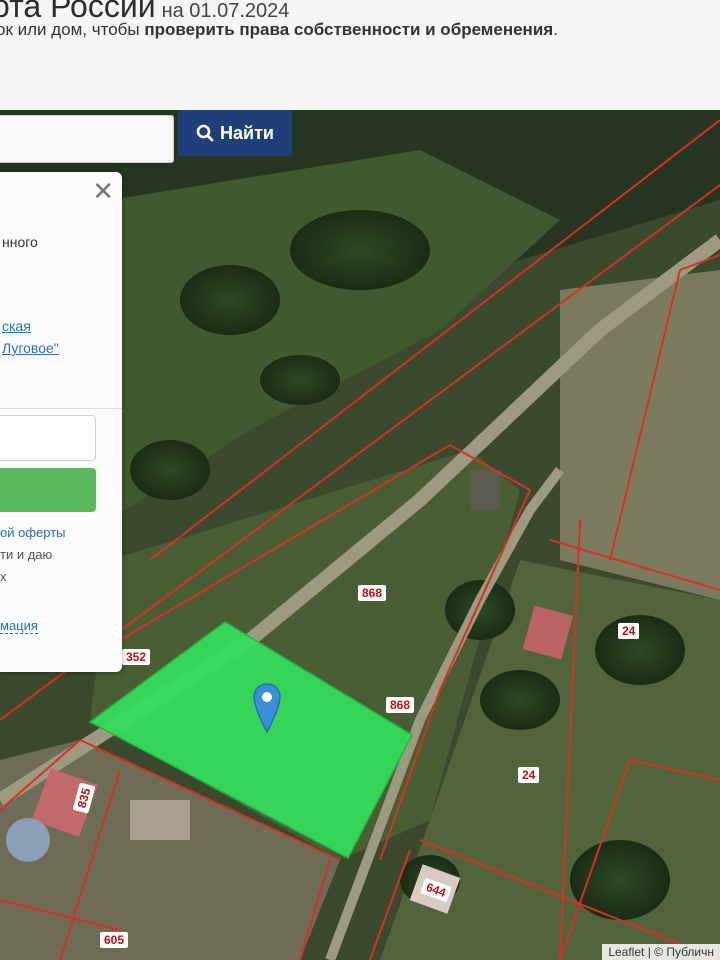 Image resolution: width=720 pixels, height=960 pixels. Describe the element at coordinates (87, 139) in the screenshot. I see `search-input` at that location.